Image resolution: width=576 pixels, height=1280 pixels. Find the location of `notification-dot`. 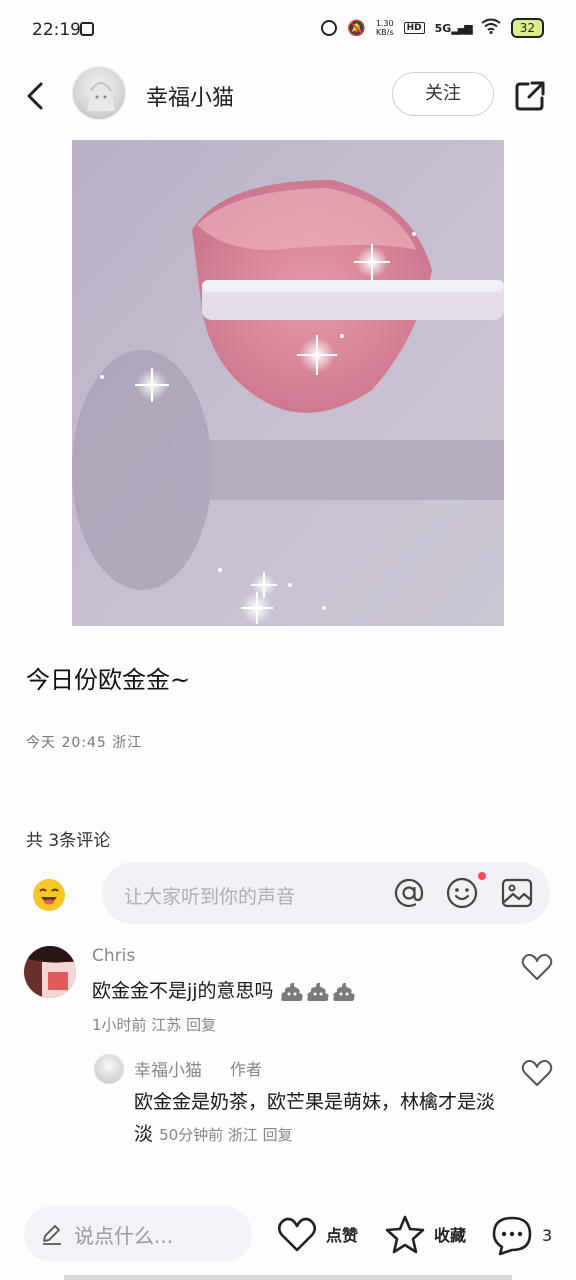

notification-dot is located at coordinates (482, 876).